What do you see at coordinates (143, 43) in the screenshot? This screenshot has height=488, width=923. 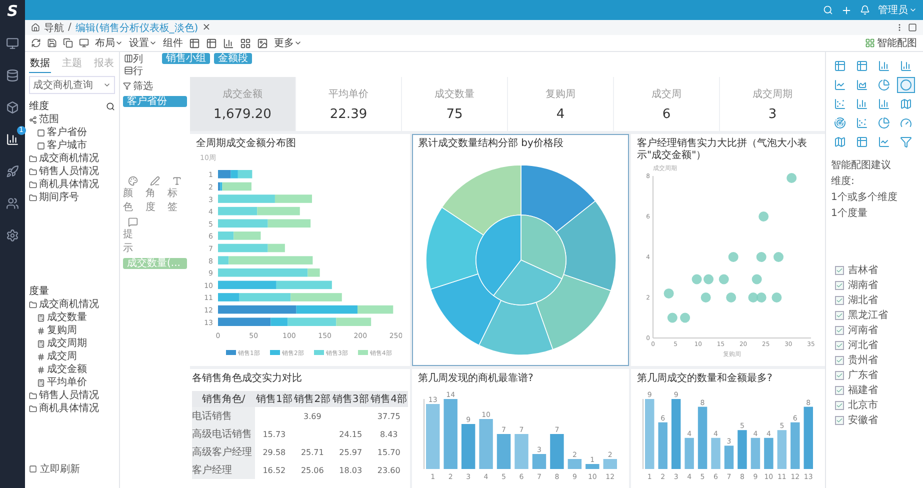 I see `toolbar-menu: 设置` at bounding box center [143, 43].